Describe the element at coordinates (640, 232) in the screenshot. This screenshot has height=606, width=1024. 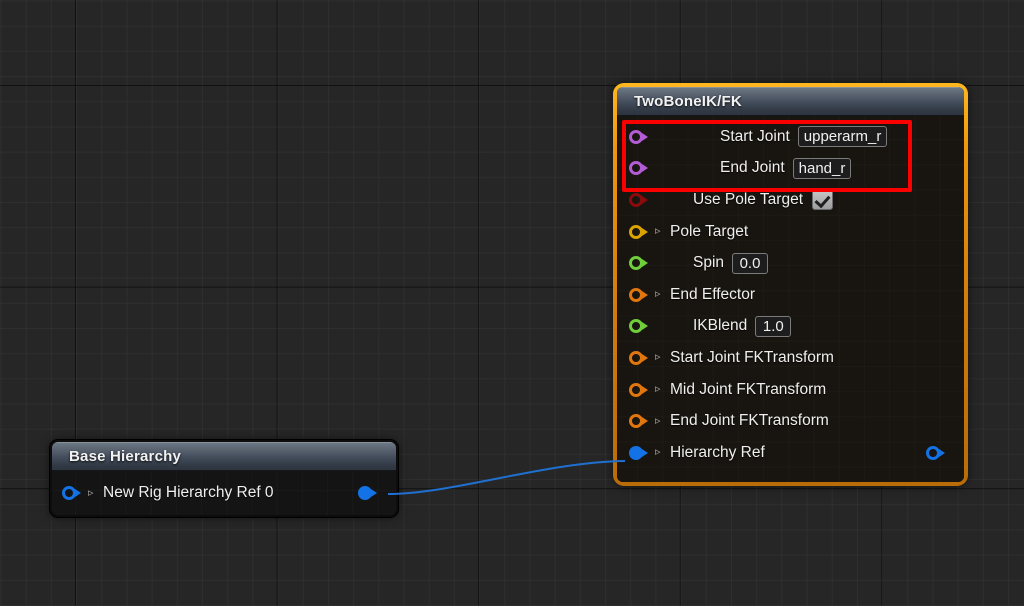
I see `pin-pole-target` at that location.